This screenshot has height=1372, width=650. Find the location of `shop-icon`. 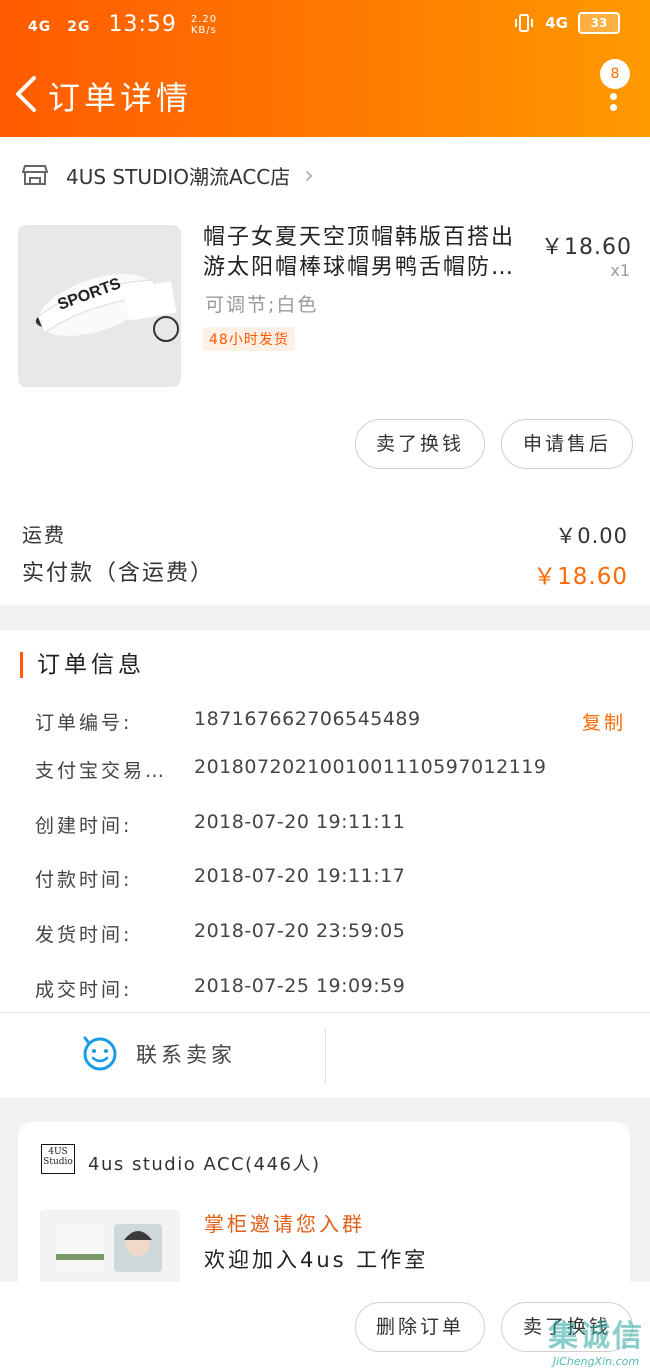

shop-icon is located at coordinates (35, 175).